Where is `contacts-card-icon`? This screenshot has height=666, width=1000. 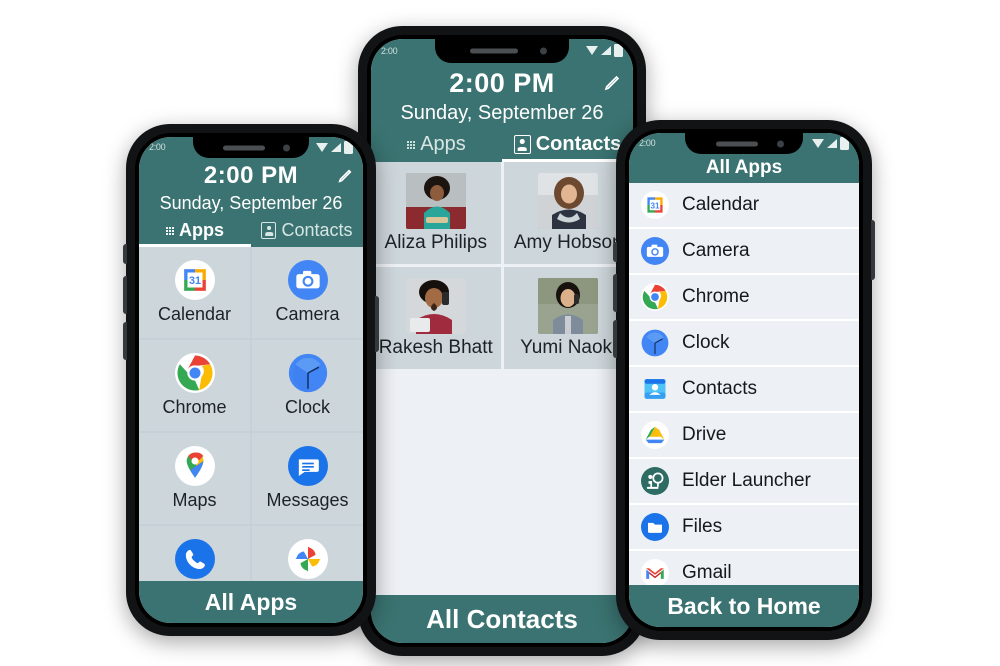
contacts-card-icon is located at coordinates (522, 144).